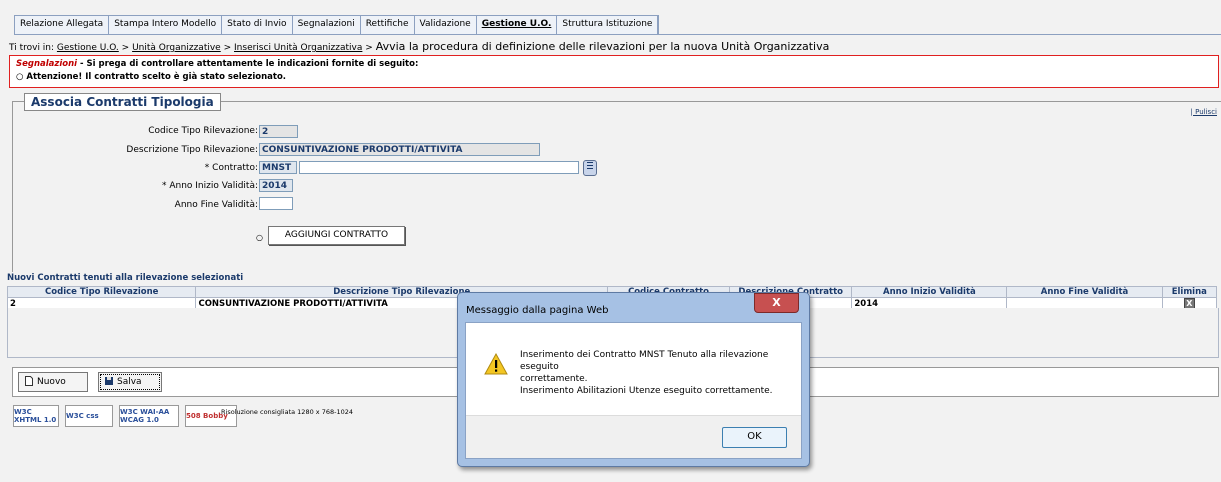 This screenshot has width=1221, height=482. What do you see at coordinates (203, 131) in the screenshot?
I see `codice-label: Codice Tipo Rilevazione:` at bounding box center [203, 131].